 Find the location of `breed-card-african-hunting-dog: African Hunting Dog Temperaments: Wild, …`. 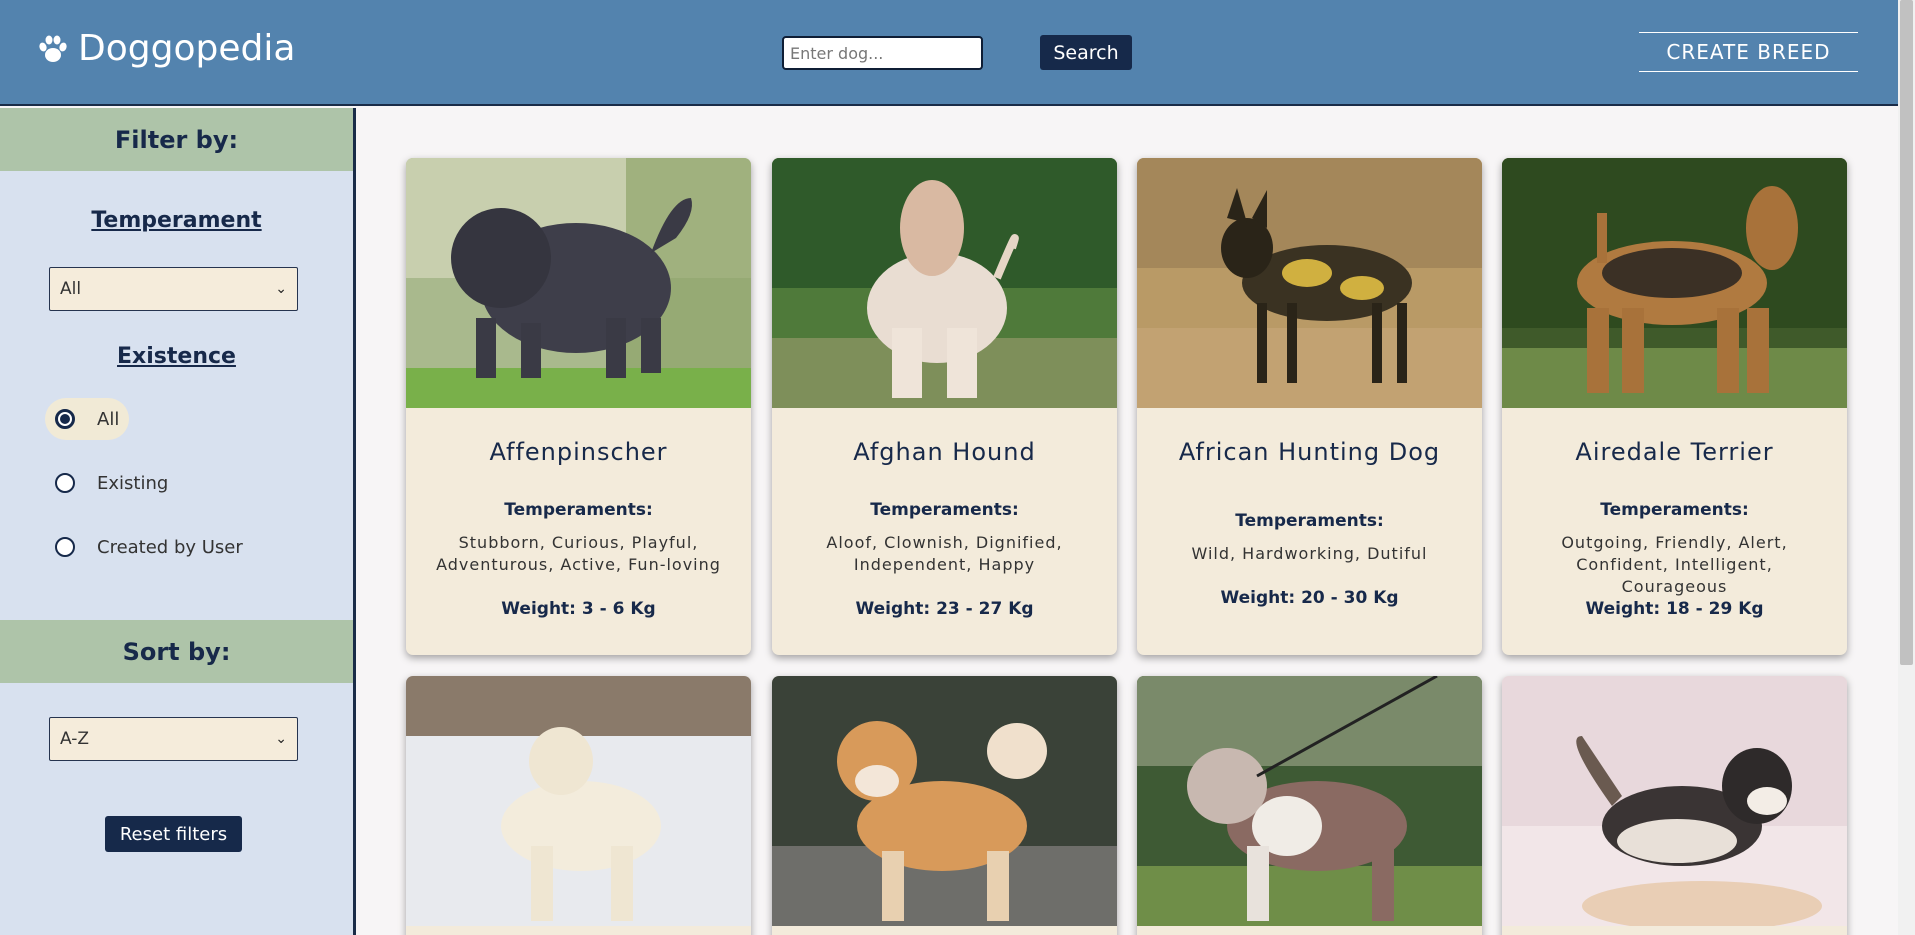

breed-card-african-hunting-dog: African Hunting Dog Temperaments: Wild, … is located at coordinates (1309, 406).